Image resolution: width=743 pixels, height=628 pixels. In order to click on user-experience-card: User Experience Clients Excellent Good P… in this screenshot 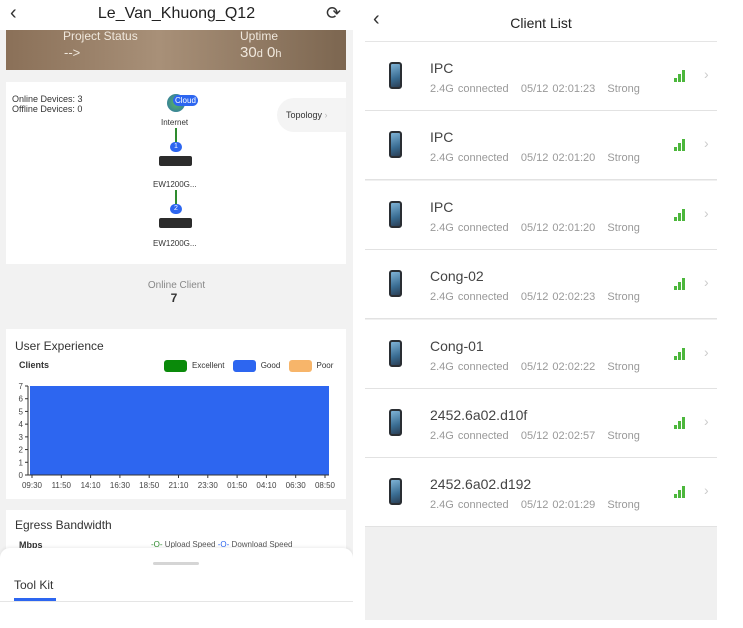, I will do `click(176, 414)`.